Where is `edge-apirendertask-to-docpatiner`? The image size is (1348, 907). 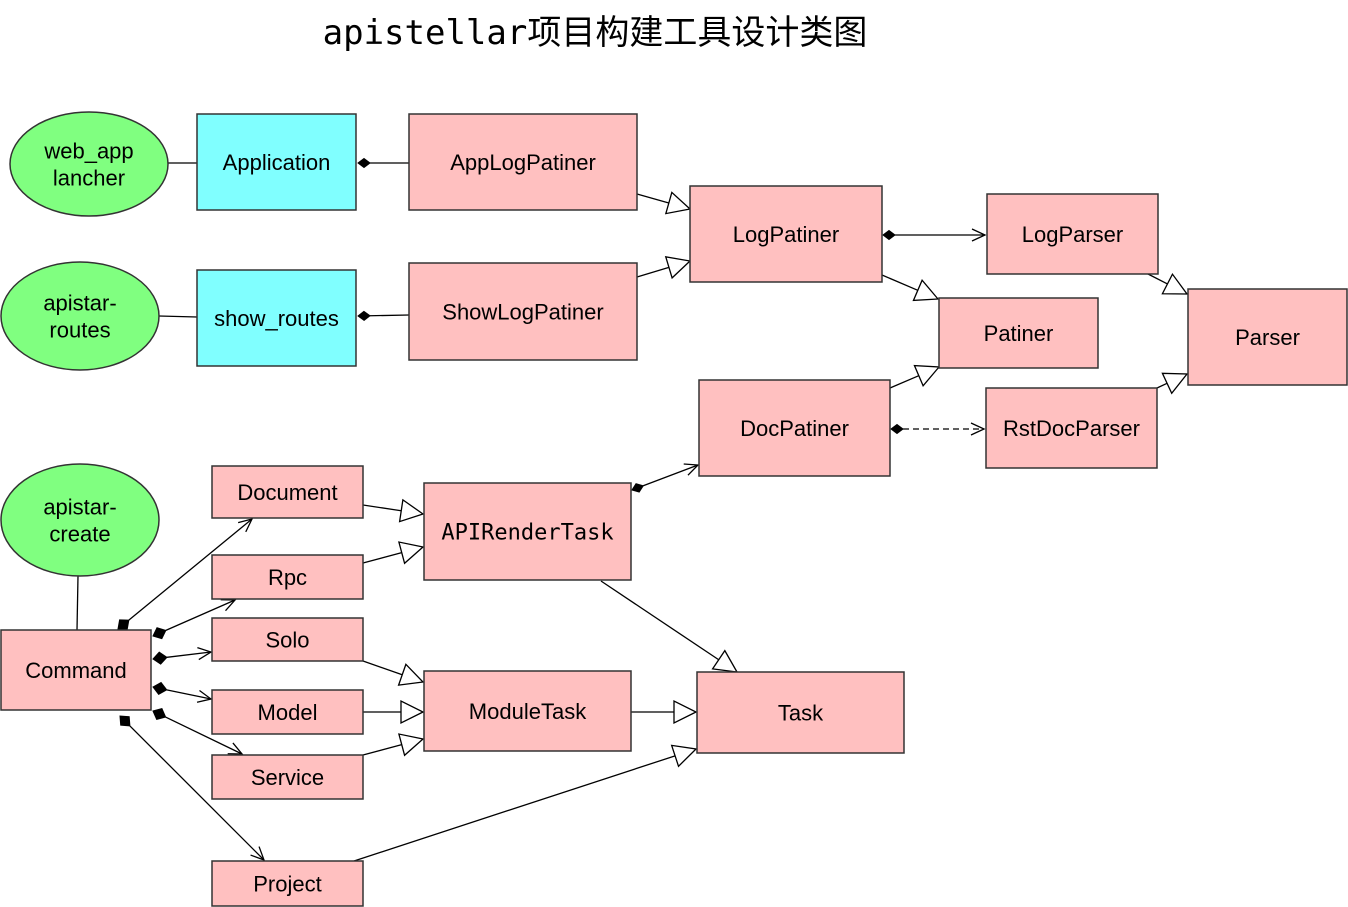 edge-apirendertask-to-docpatiner is located at coordinates (665, 478).